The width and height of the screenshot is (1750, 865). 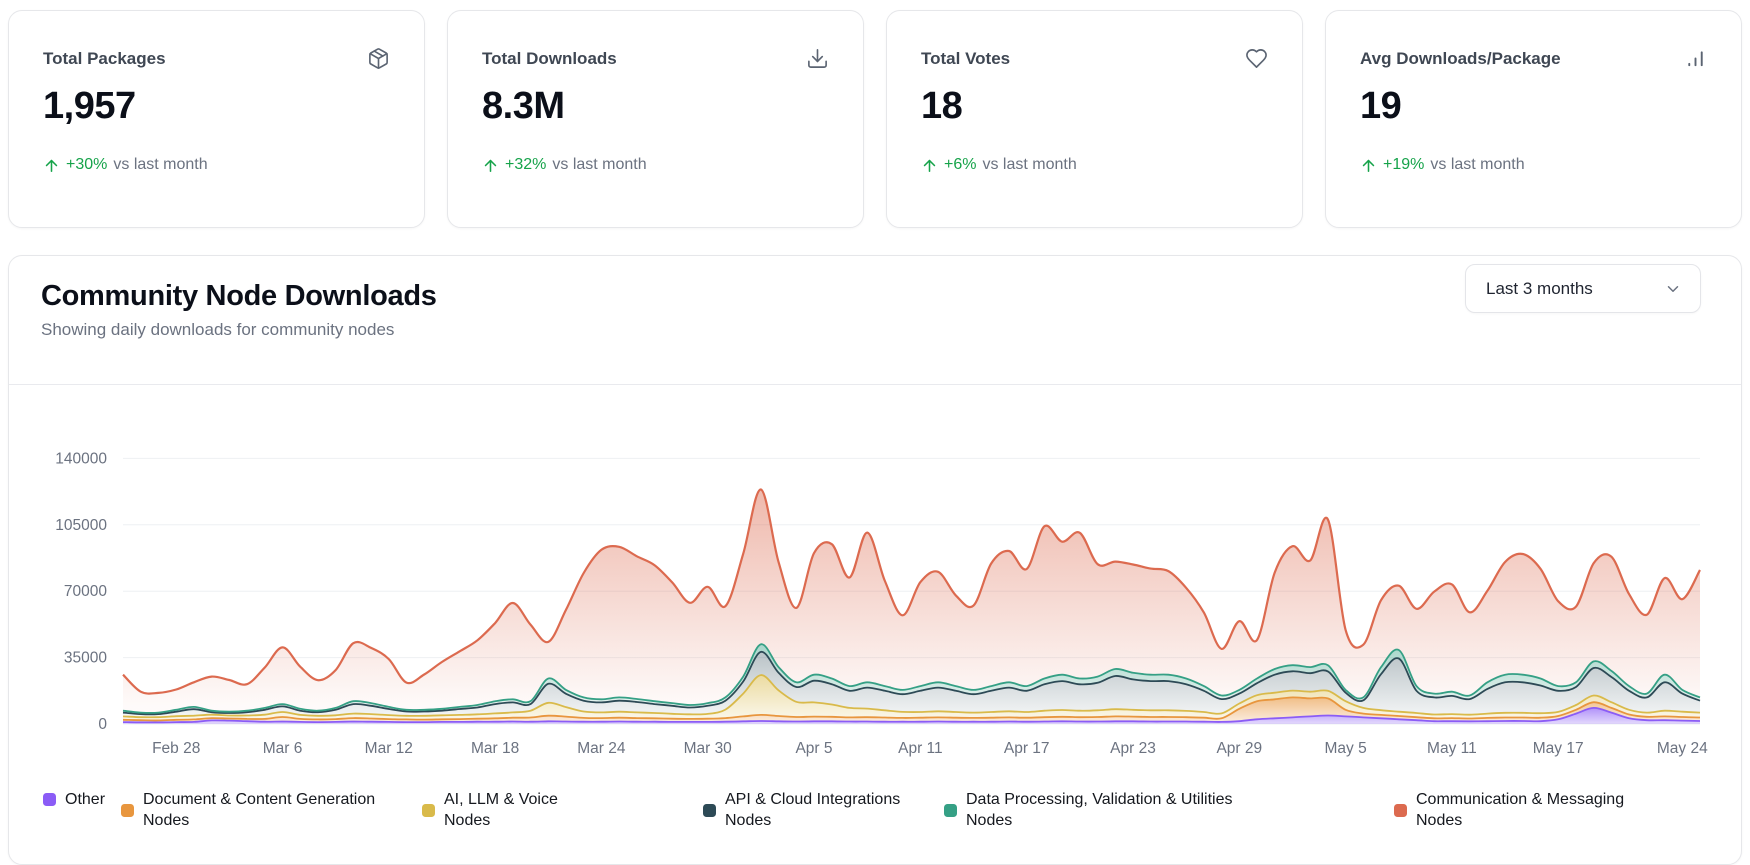 I want to click on stat-card-title: Total Votes, so click(x=966, y=58).